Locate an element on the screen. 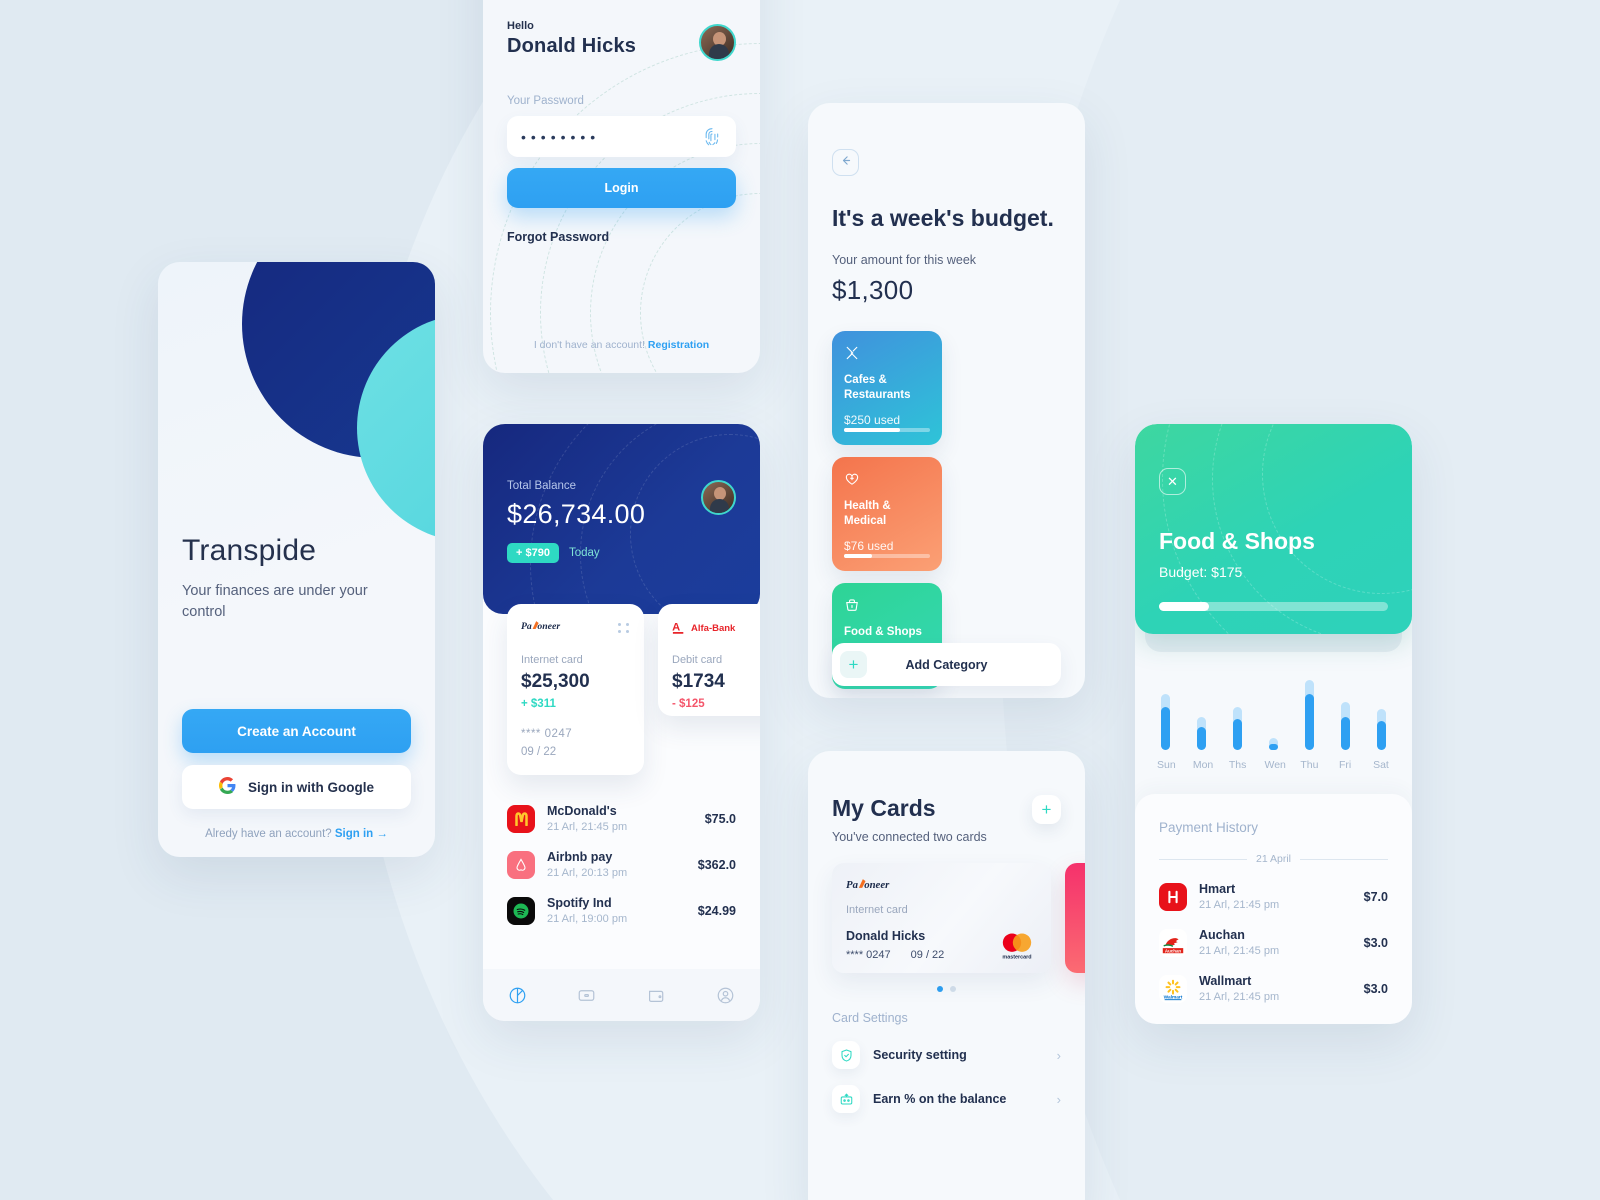  app-title: Transpide is located at coordinates (249, 550).